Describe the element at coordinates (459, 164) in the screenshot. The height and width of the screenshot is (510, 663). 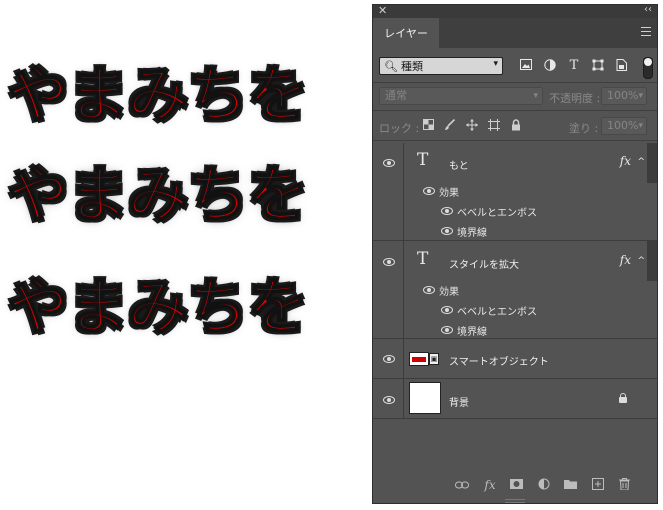
I see `layer-name: もと` at that location.